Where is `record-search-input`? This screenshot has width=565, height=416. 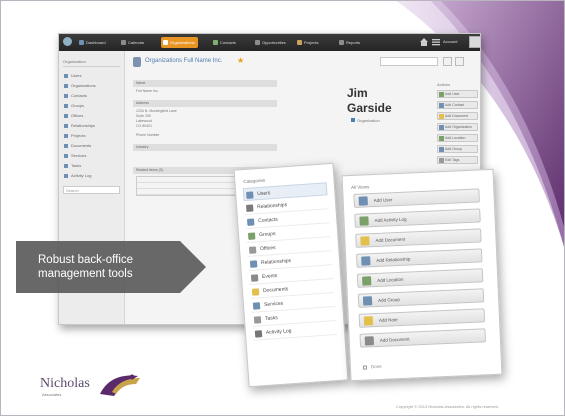
record-search-input is located at coordinates (409, 61).